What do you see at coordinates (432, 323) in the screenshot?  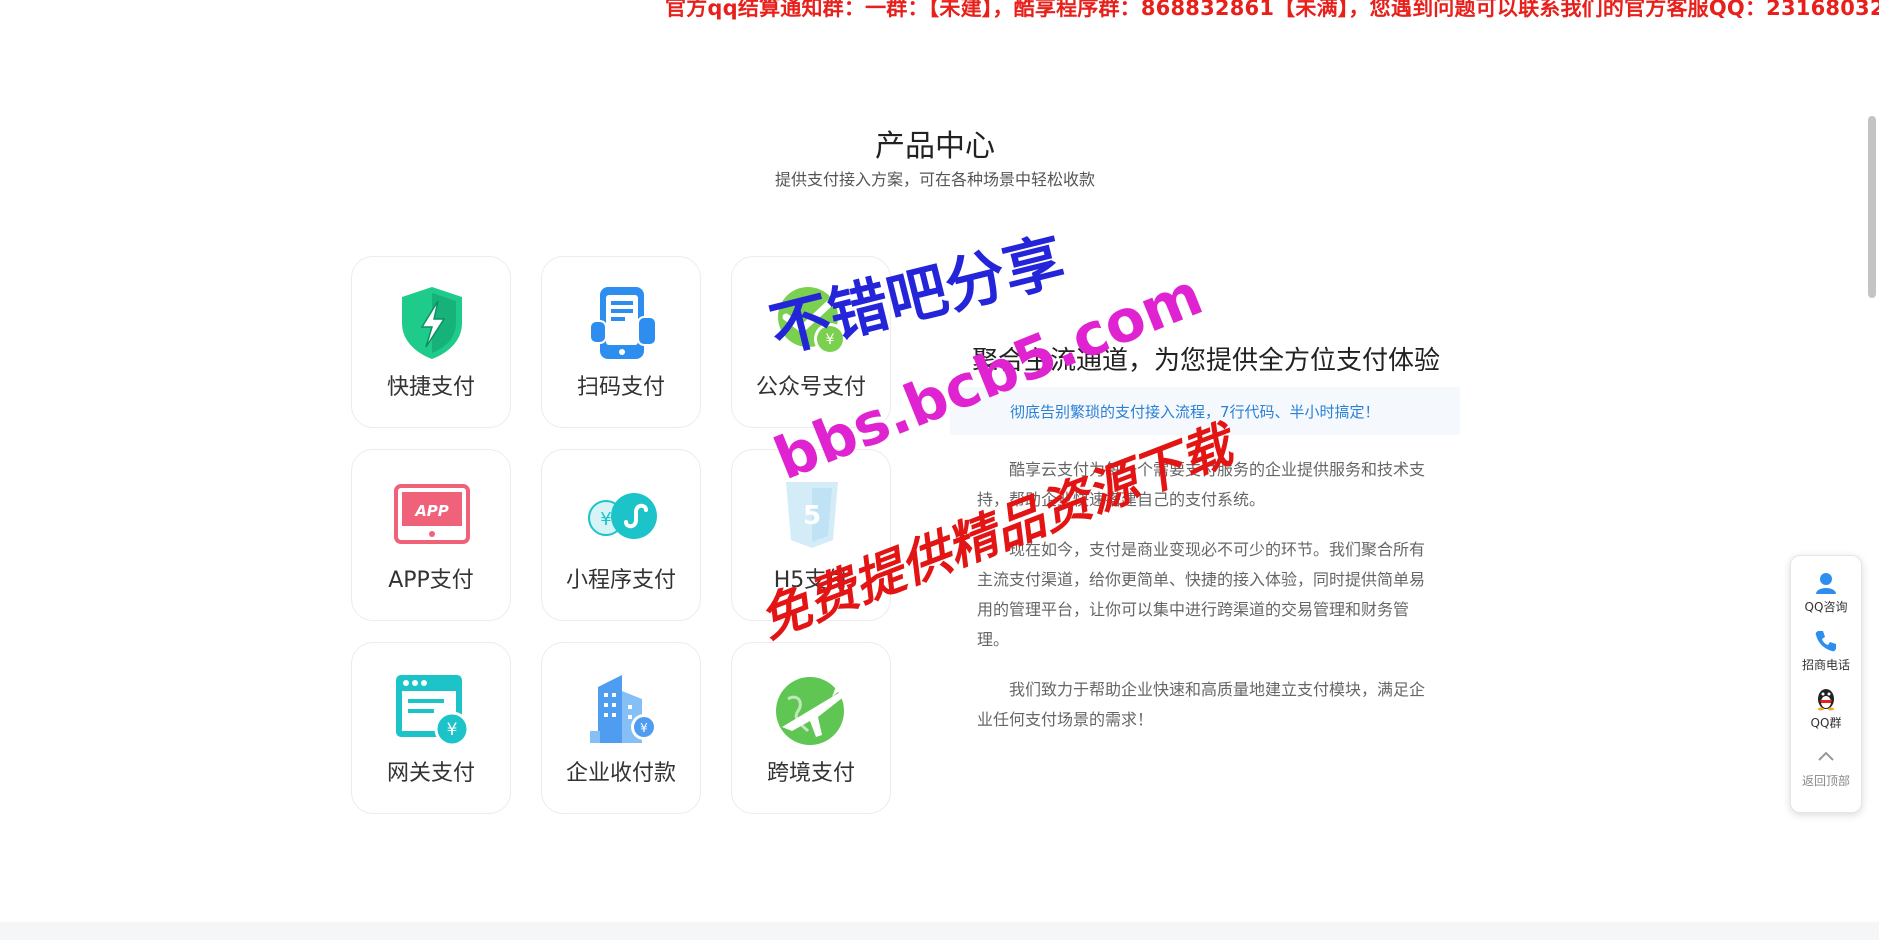 I see `shield-lightning-icon` at bounding box center [432, 323].